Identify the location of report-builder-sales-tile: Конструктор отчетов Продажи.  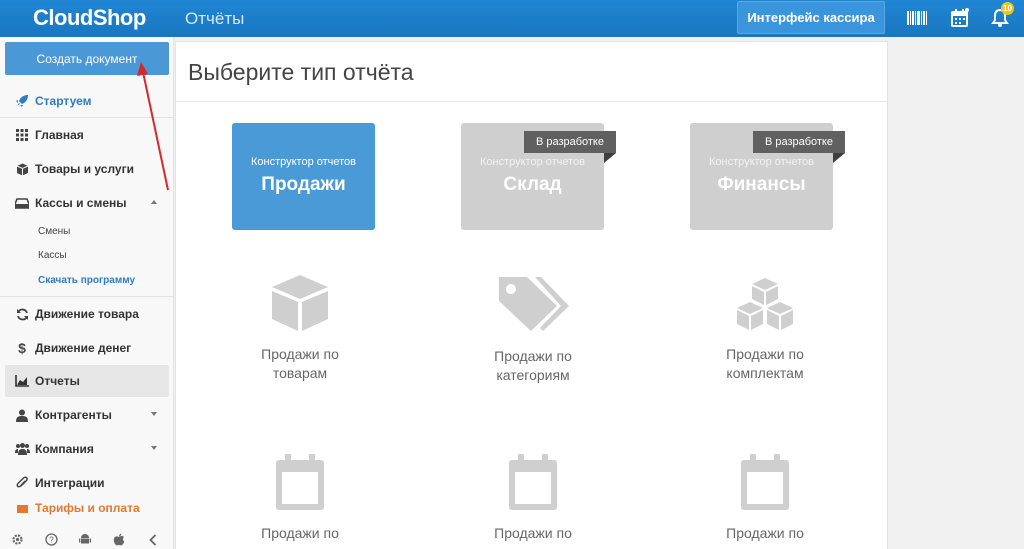
(303, 176).